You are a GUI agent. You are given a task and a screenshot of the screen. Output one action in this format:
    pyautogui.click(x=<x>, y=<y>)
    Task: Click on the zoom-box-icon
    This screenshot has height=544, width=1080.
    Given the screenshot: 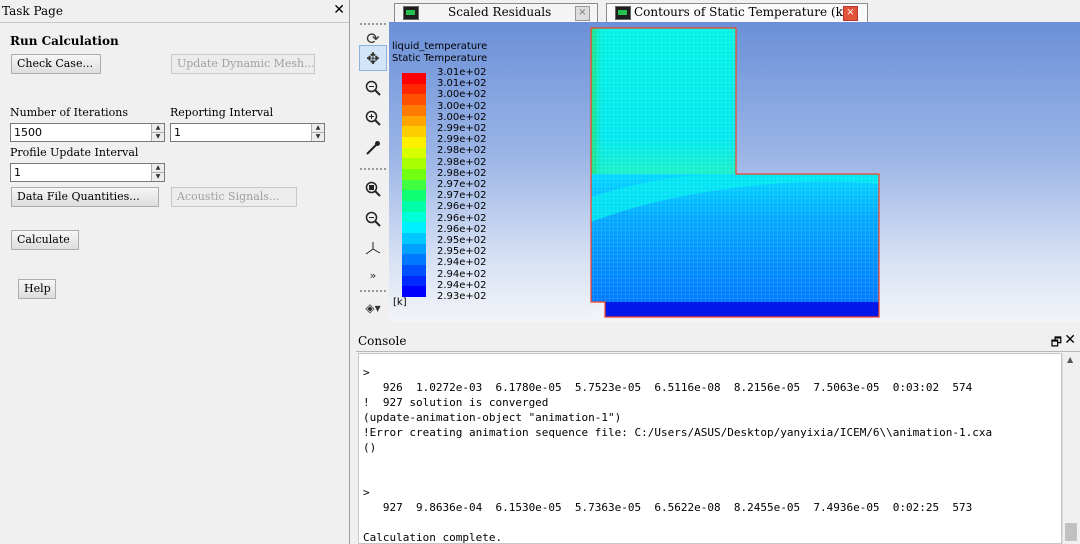 What is the action you would take?
    pyautogui.click(x=373, y=189)
    